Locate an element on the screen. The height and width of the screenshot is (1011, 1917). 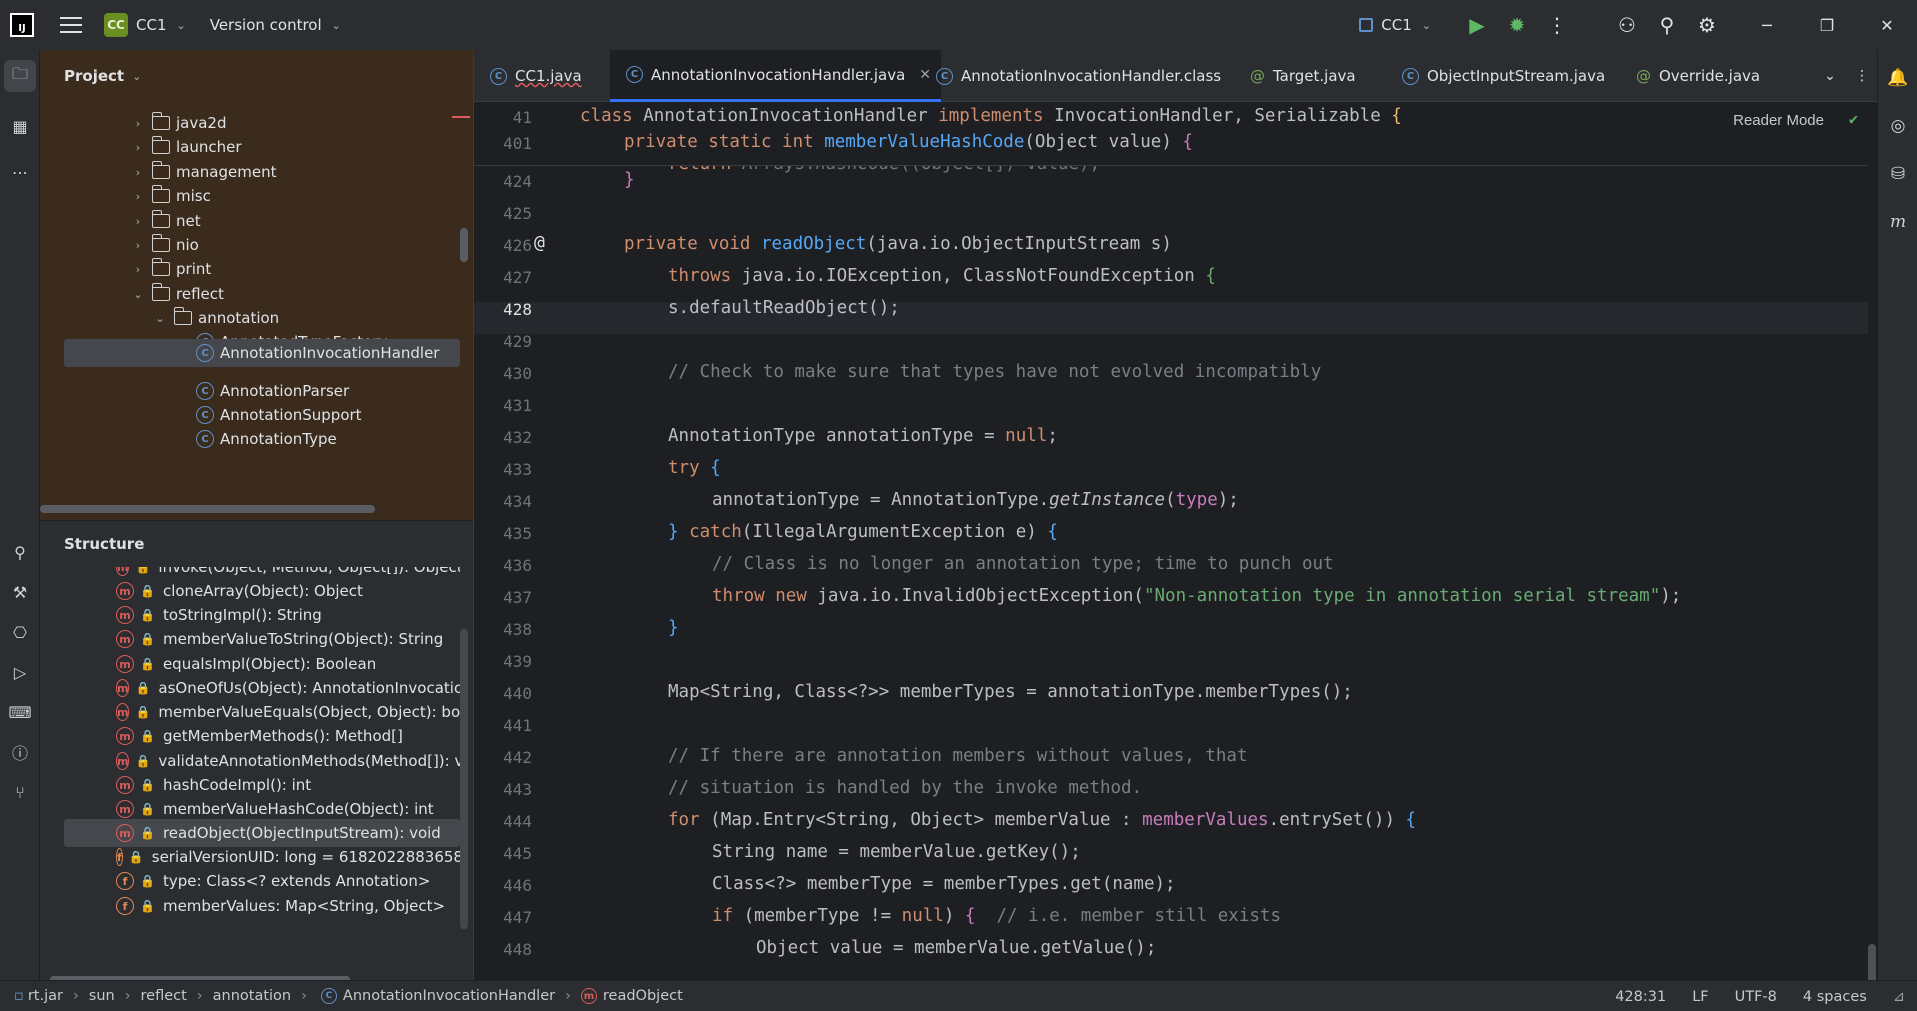
database-icon: ⛁ is located at coordinates (1898, 174).